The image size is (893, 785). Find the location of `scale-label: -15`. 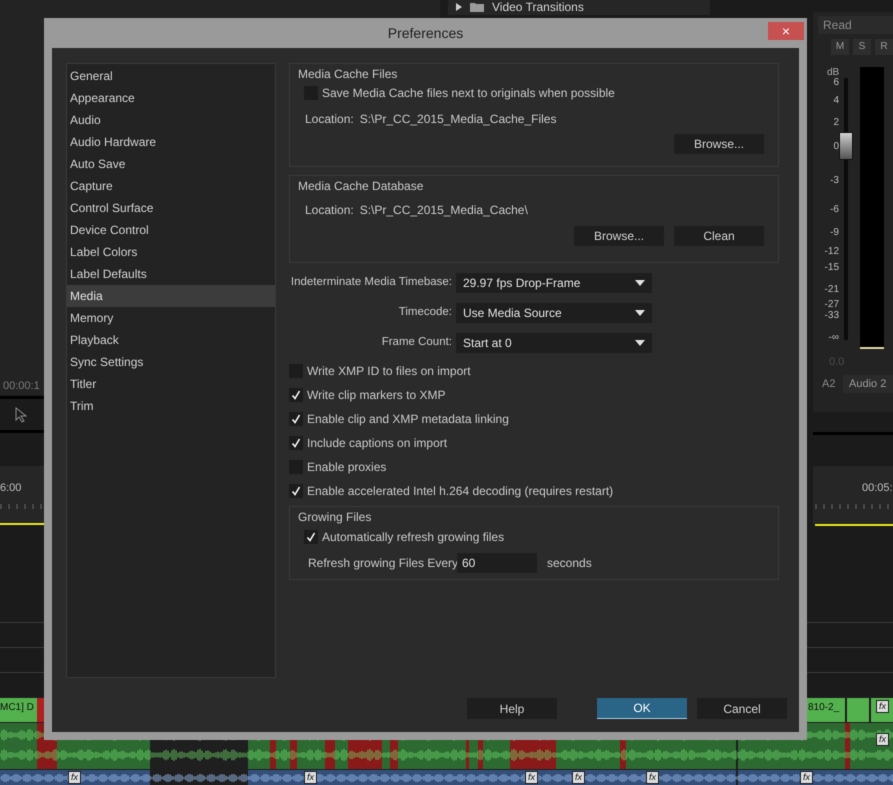

scale-label: -15 is located at coordinates (831, 268).